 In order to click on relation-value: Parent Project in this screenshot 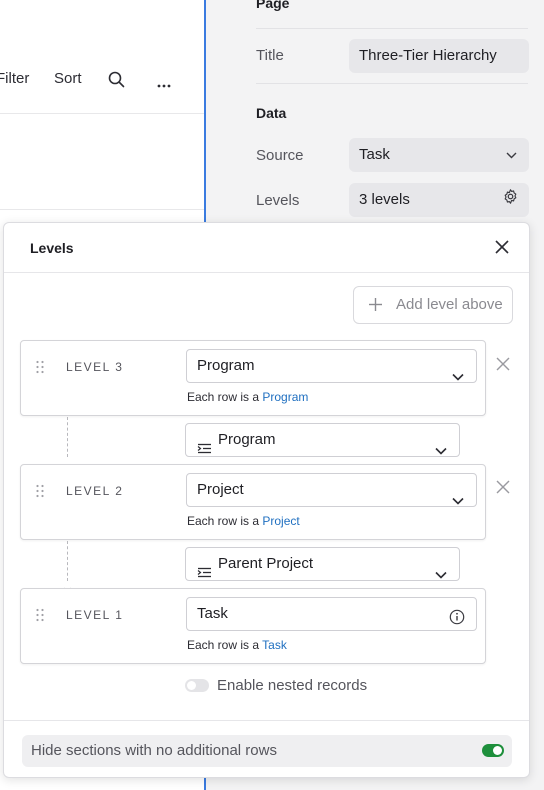, I will do `click(266, 563)`.